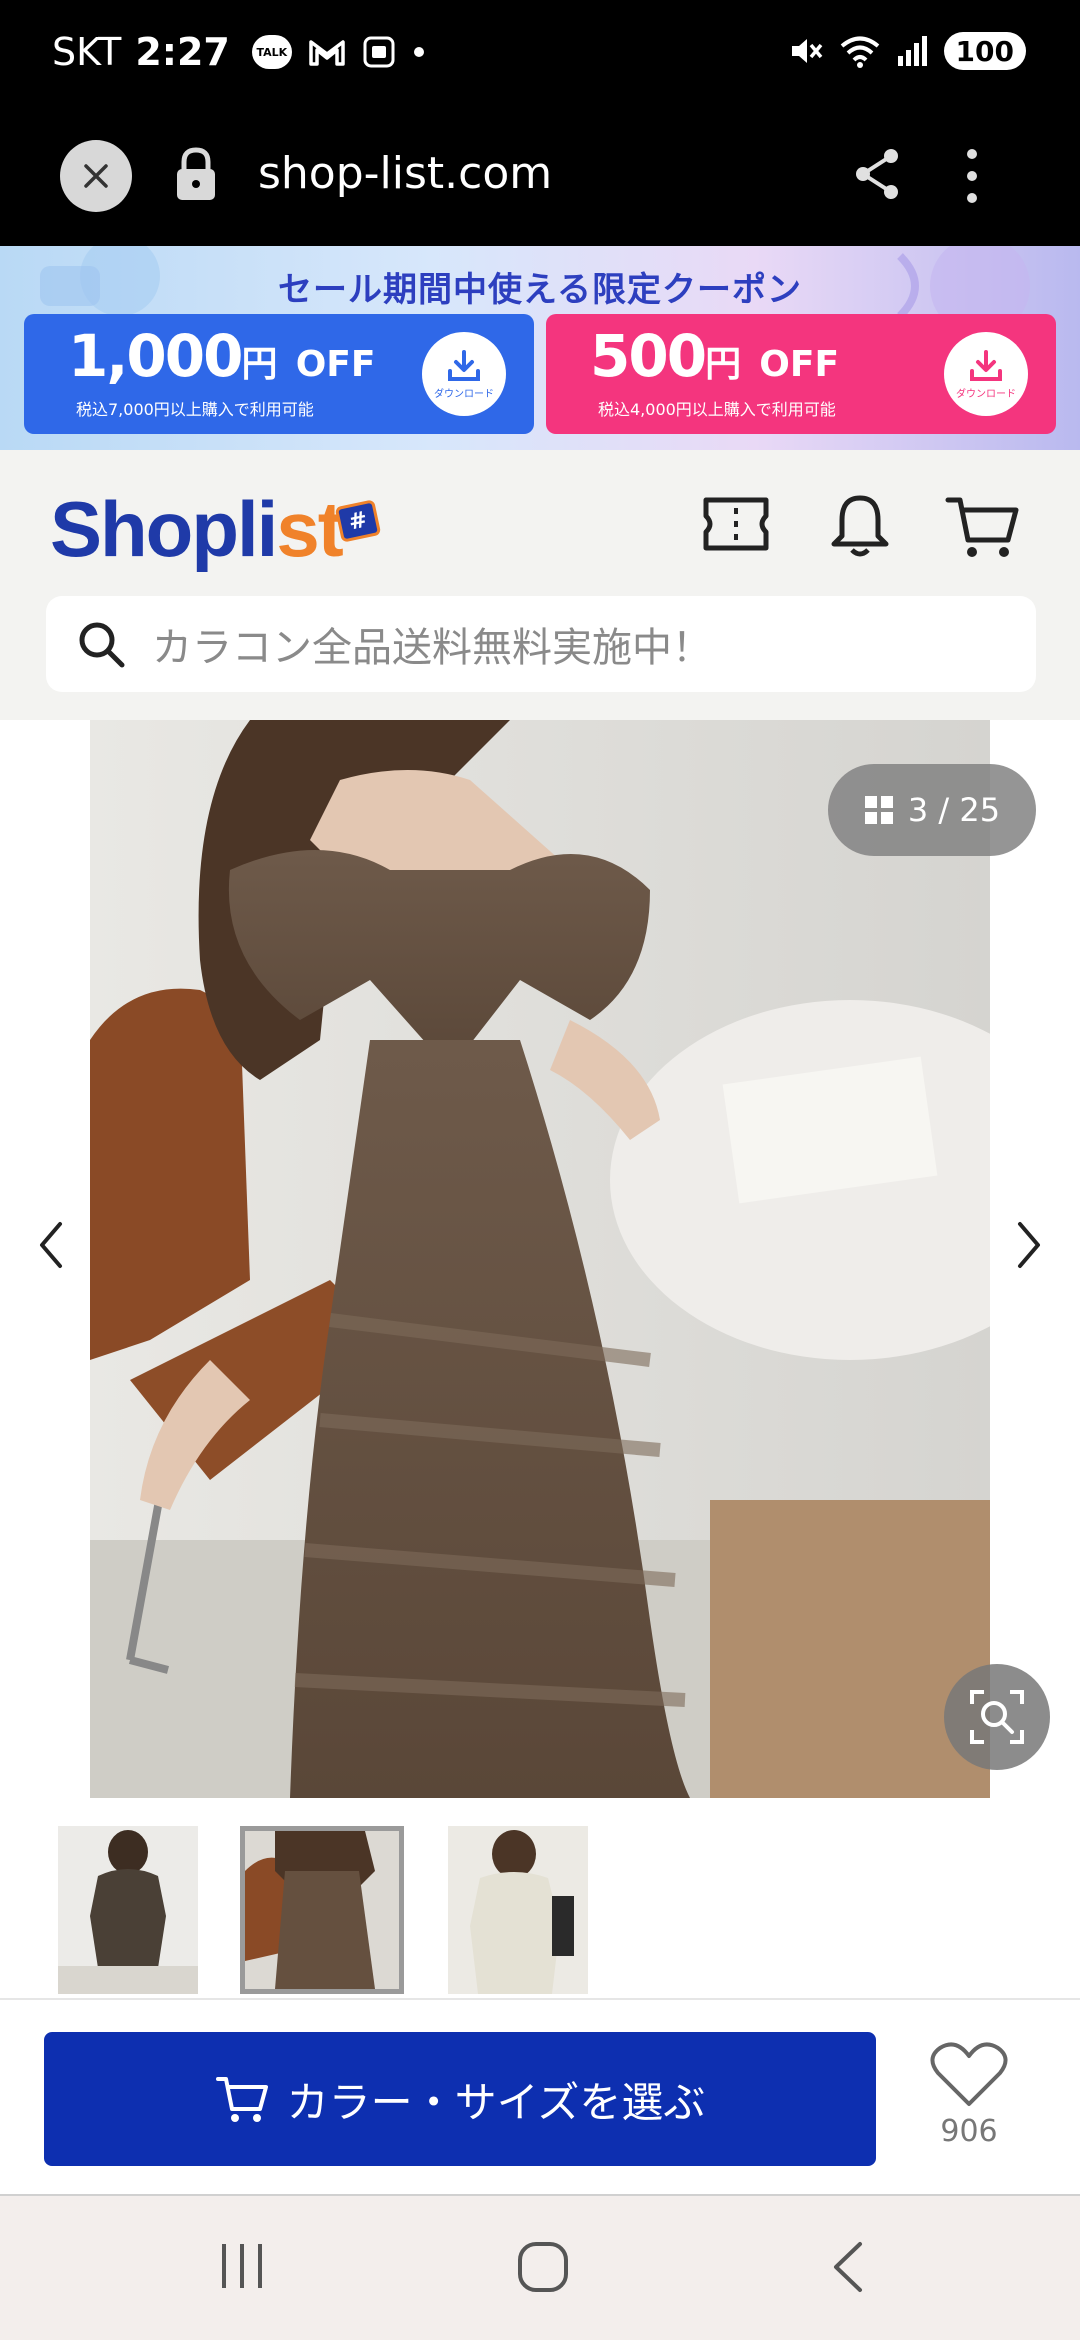 The image size is (1080, 2340). Describe the element at coordinates (87, 52) in the screenshot. I see `carrier-label: SKT` at that location.